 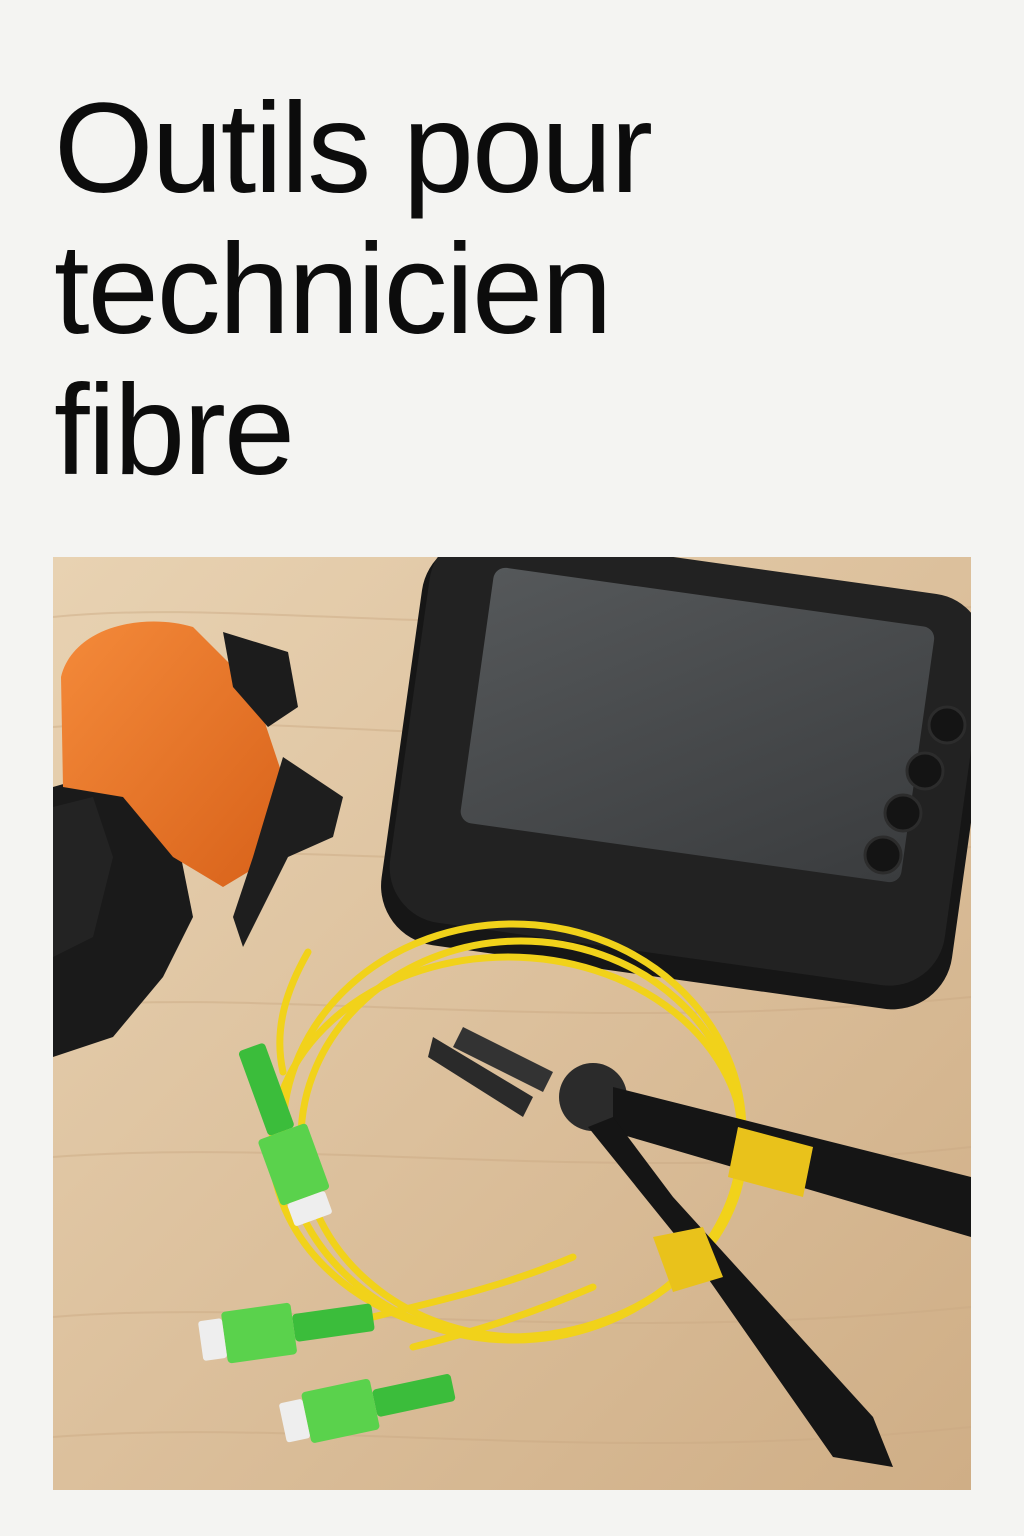 What do you see at coordinates (353, 148) in the screenshot?
I see `title-line-1: Outils pour` at bounding box center [353, 148].